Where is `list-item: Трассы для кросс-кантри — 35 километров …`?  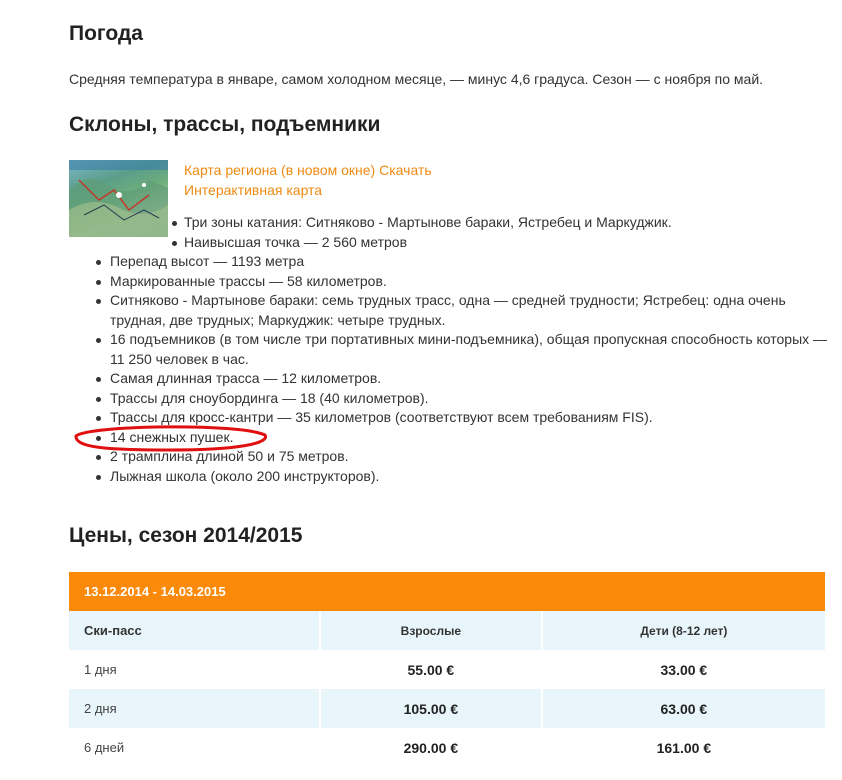
list-item: Трассы для кросс-кантри — 35 километров … is located at coordinates (415, 418).